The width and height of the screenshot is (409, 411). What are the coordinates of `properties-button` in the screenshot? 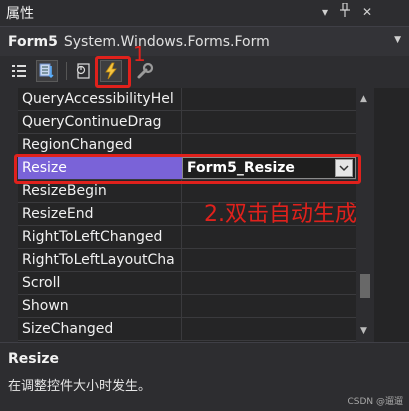 It's located at (83, 71).